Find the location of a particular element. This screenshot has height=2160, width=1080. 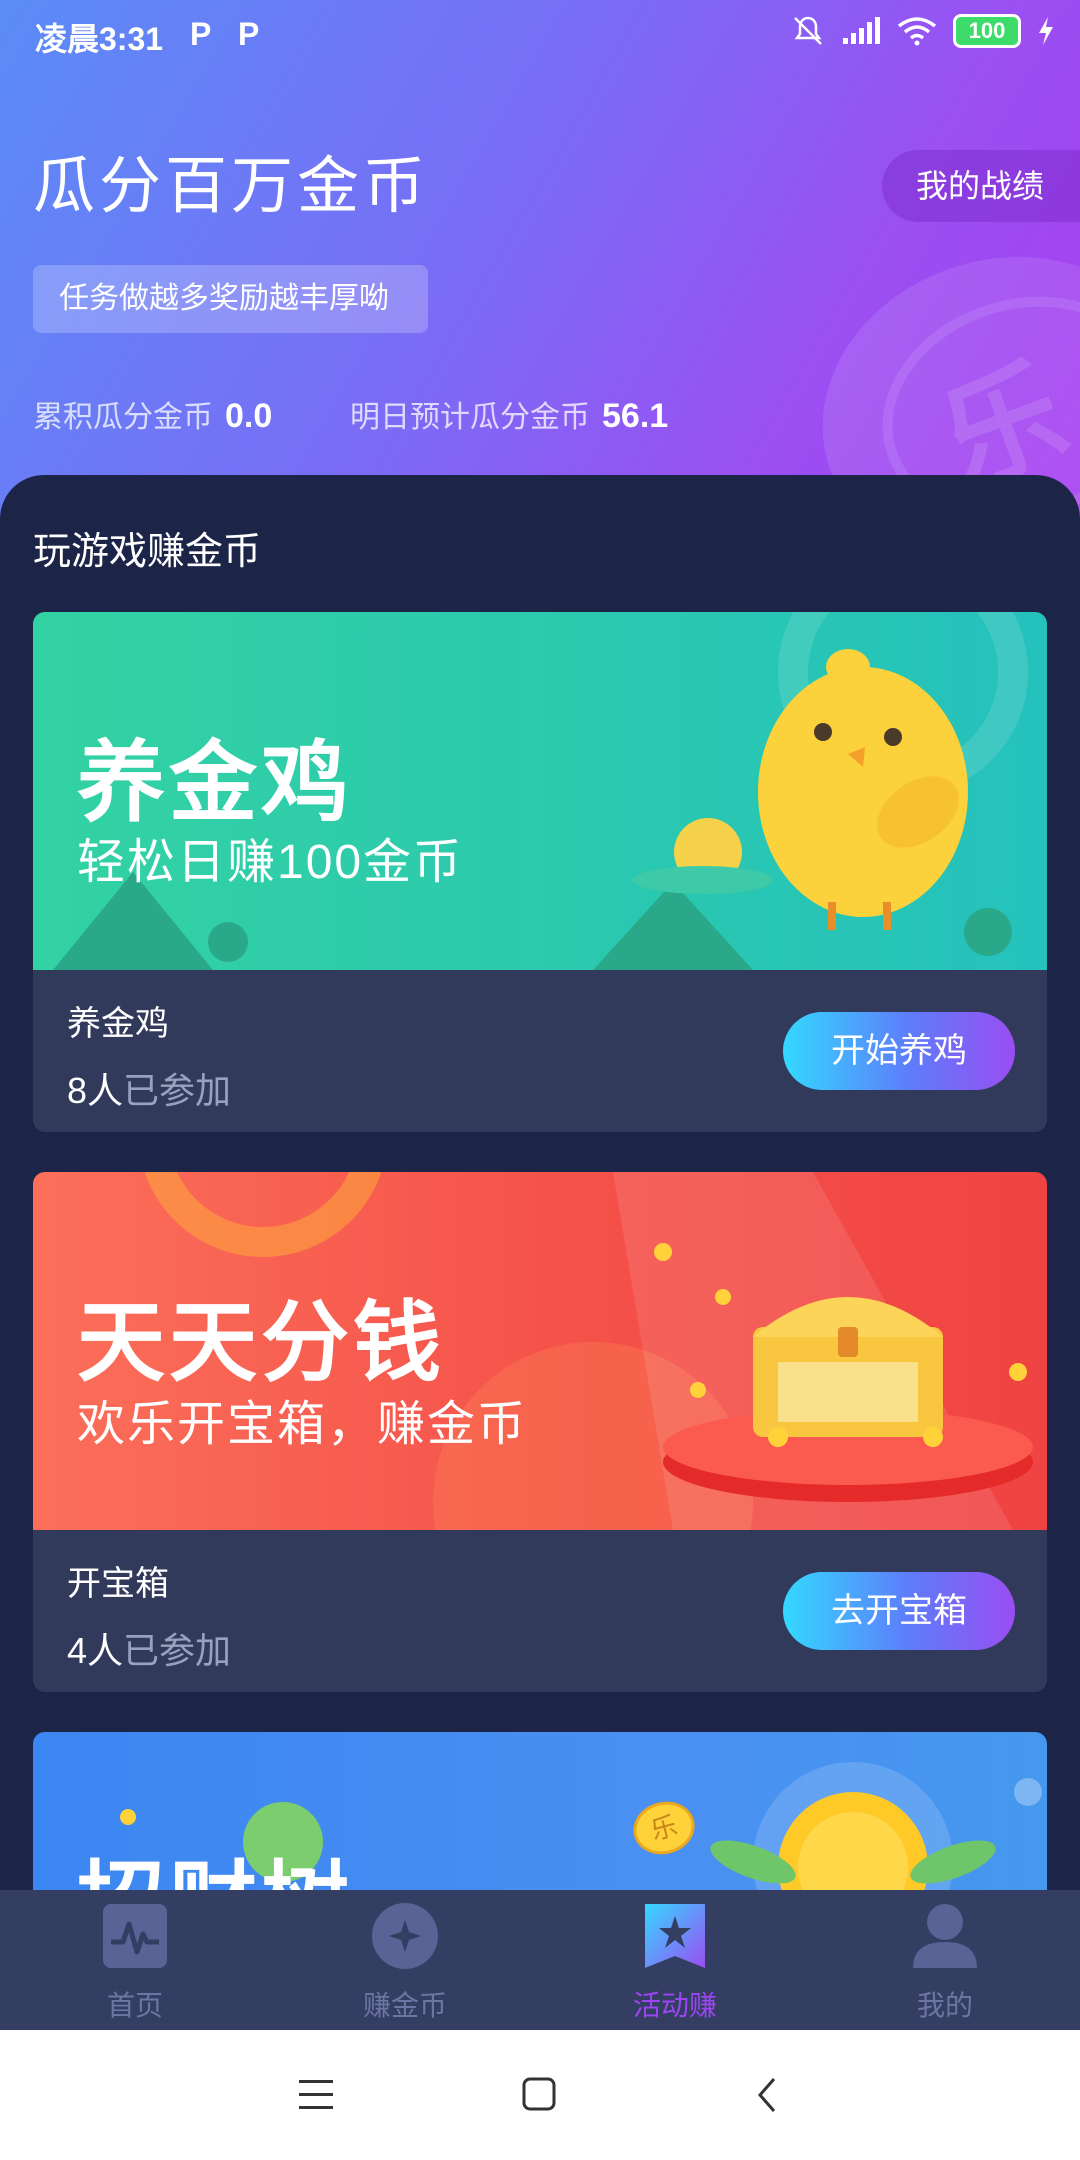

tab-home: 首页 is located at coordinates (135, 1960).